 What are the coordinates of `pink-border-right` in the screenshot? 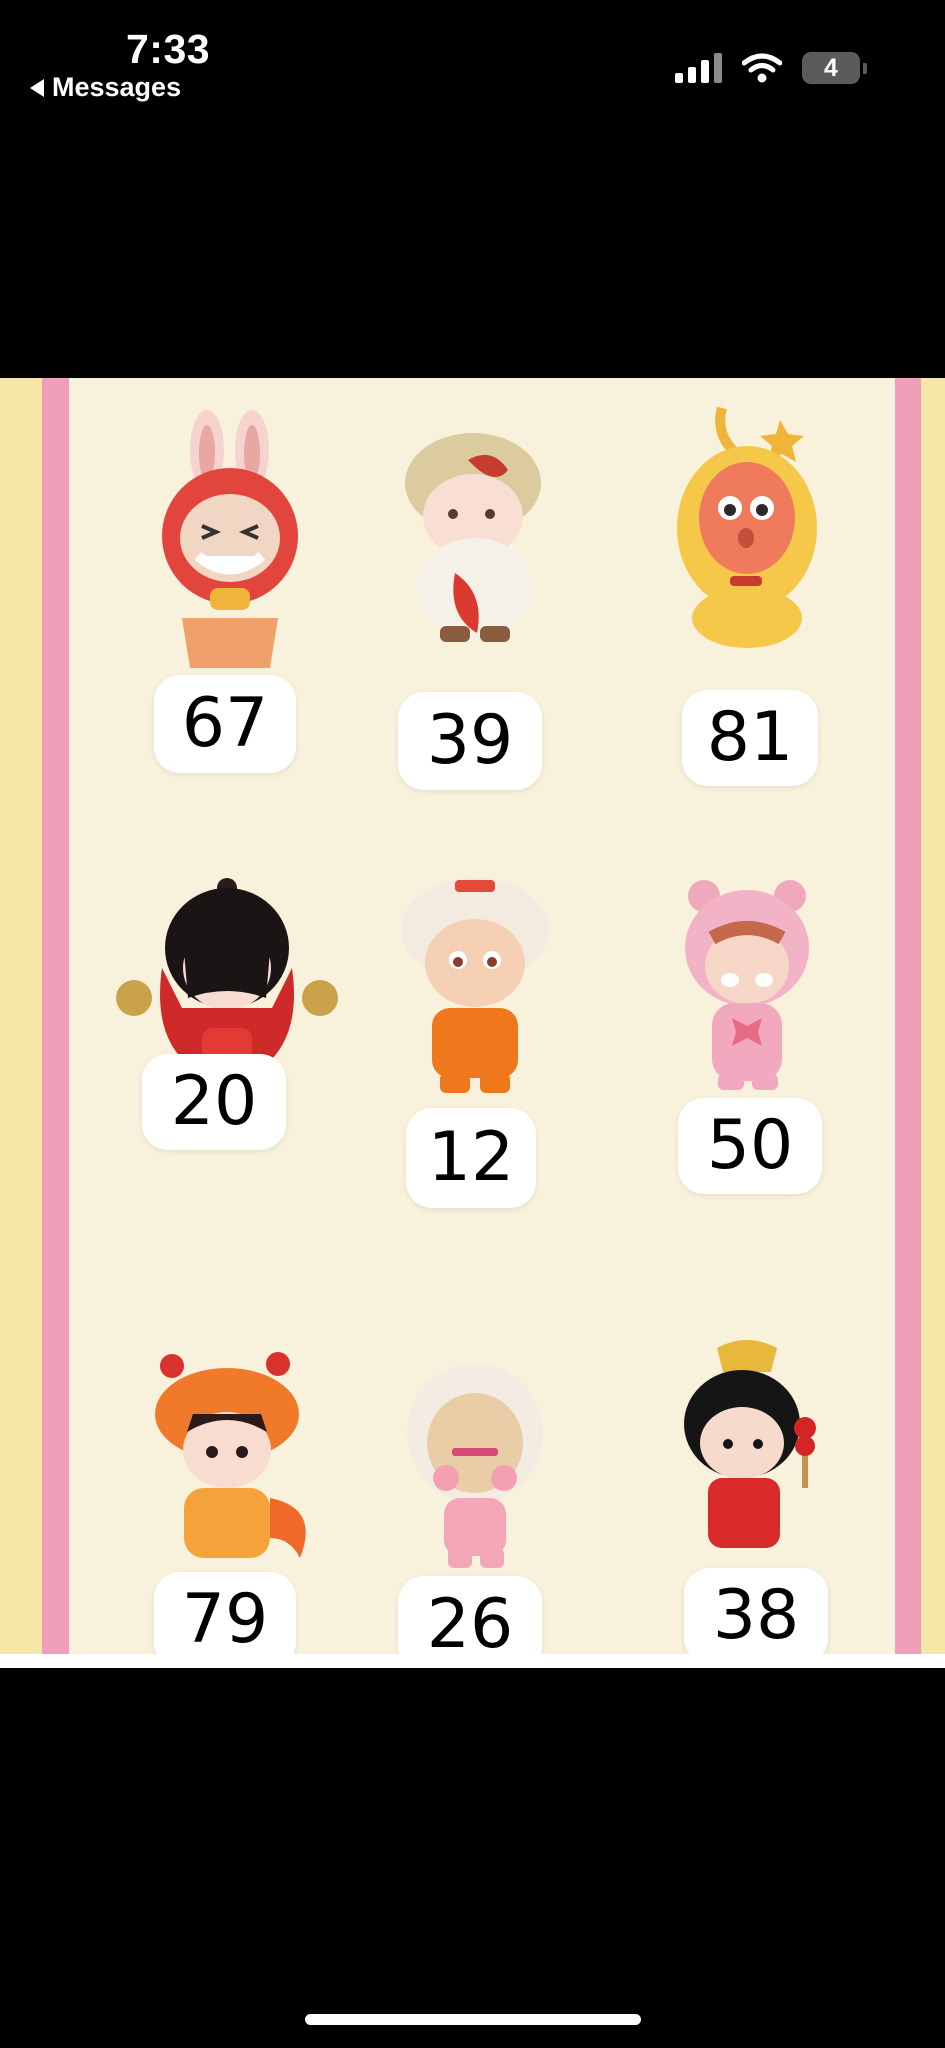 It's located at (908, 1023).